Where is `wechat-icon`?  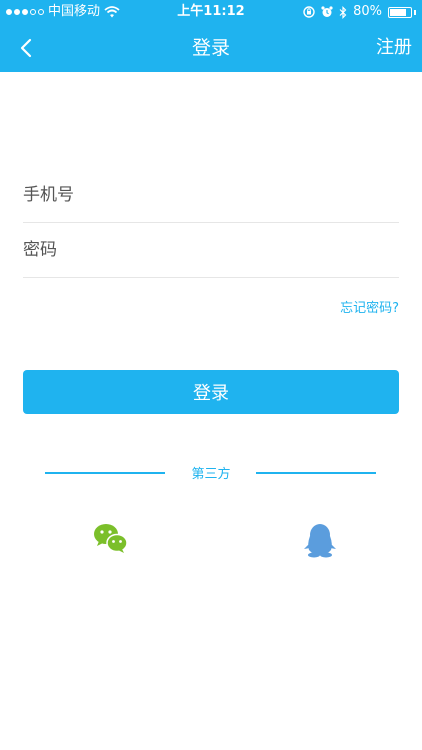
wechat-icon is located at coordinates (111, 538).